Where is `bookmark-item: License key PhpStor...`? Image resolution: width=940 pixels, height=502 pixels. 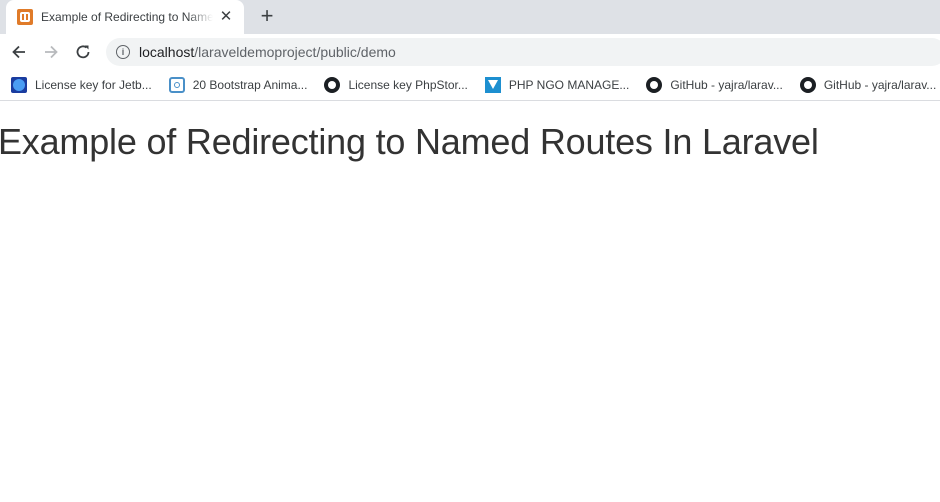 bookmark-item: License key PhpStor... is located at coordinates (396, 85).